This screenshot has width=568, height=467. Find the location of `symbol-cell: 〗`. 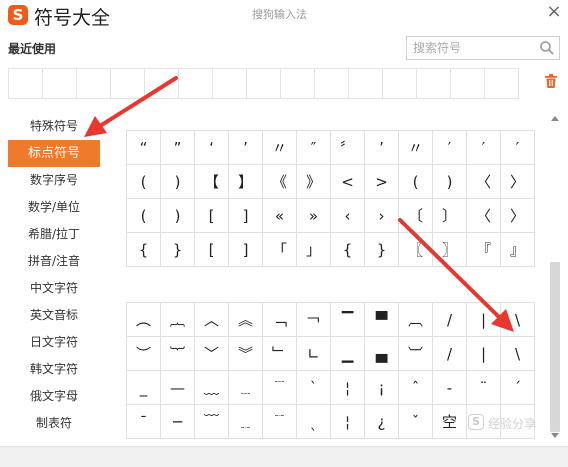

symbol-cell: 〗 is located at coordinates (450, 250).